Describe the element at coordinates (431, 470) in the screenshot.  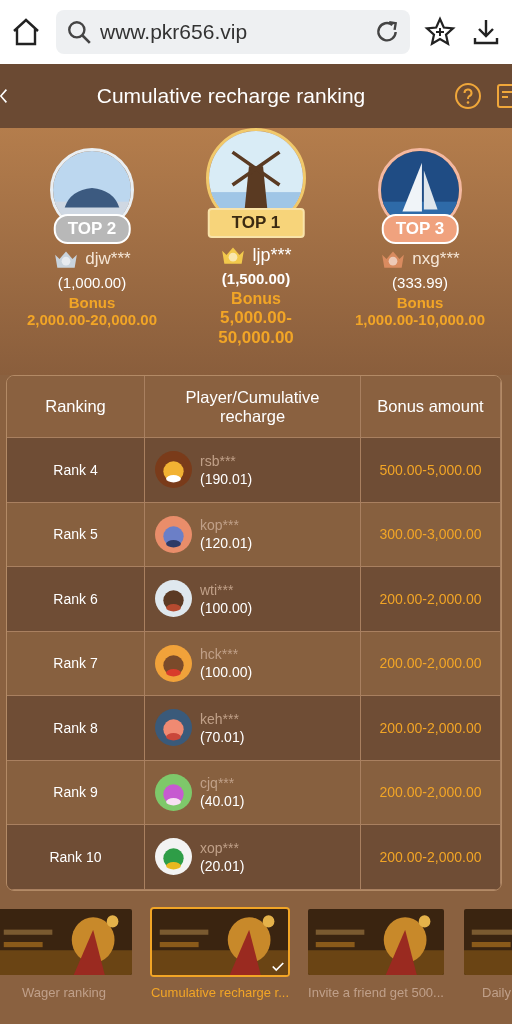
I see `bonus-cell: 500.00-5,000.00` at that location.